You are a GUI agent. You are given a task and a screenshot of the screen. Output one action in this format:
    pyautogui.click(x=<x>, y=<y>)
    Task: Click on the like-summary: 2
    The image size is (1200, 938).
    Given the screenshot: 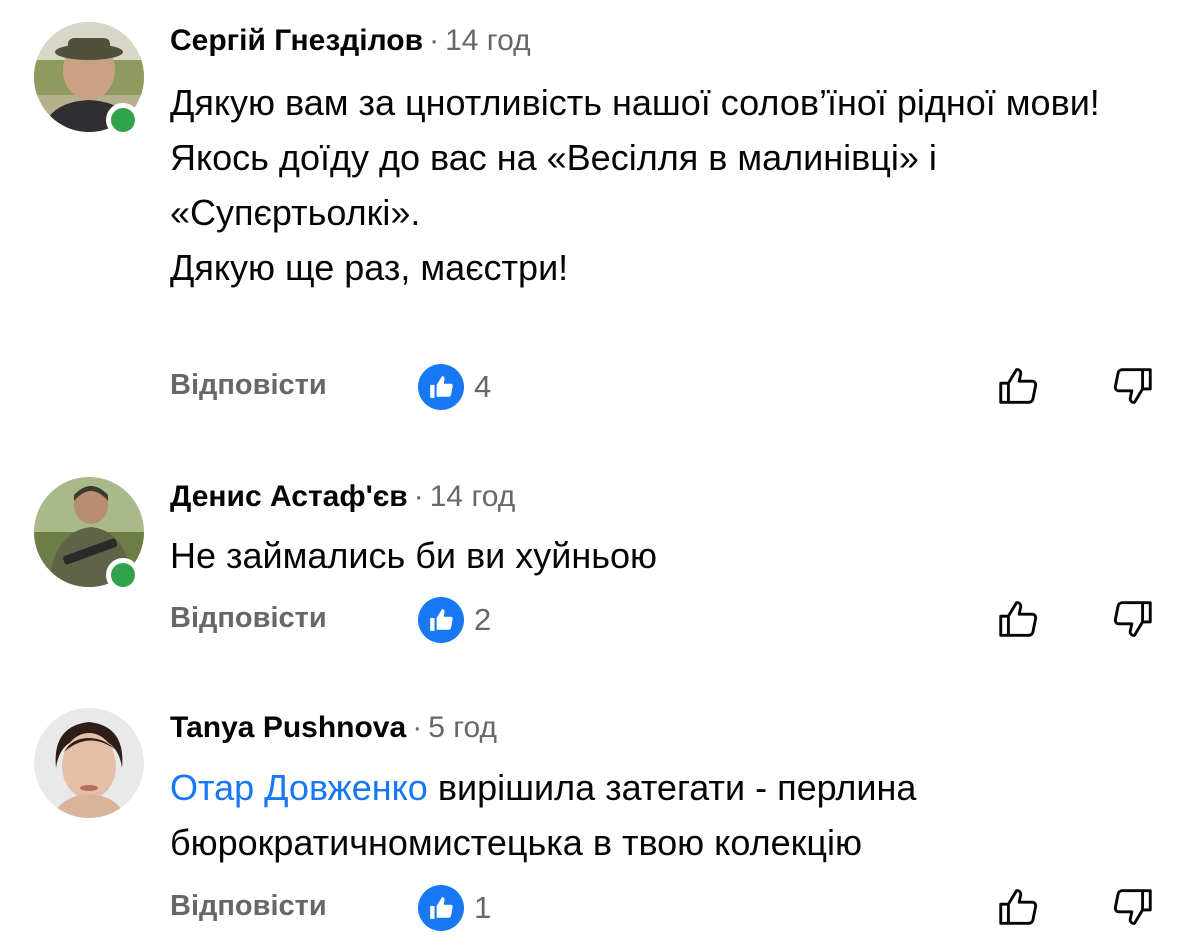 What is the action you would take?
    pyautogui.click(x=454, y=620)
    